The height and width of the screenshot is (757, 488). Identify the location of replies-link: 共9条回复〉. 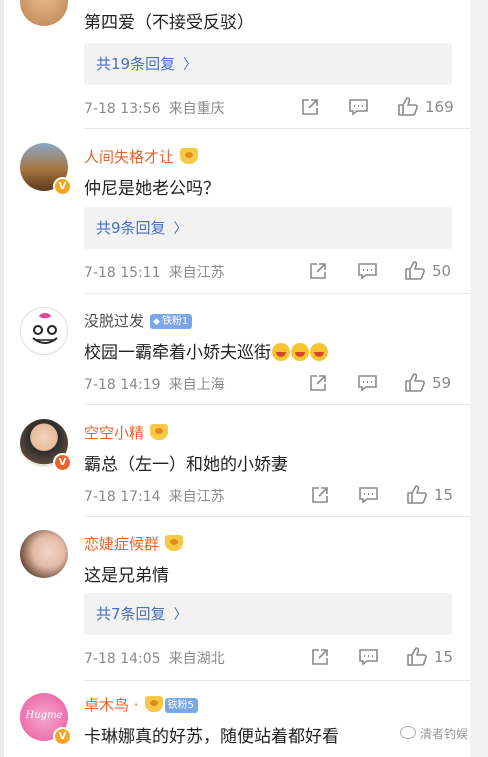
(268, 228).